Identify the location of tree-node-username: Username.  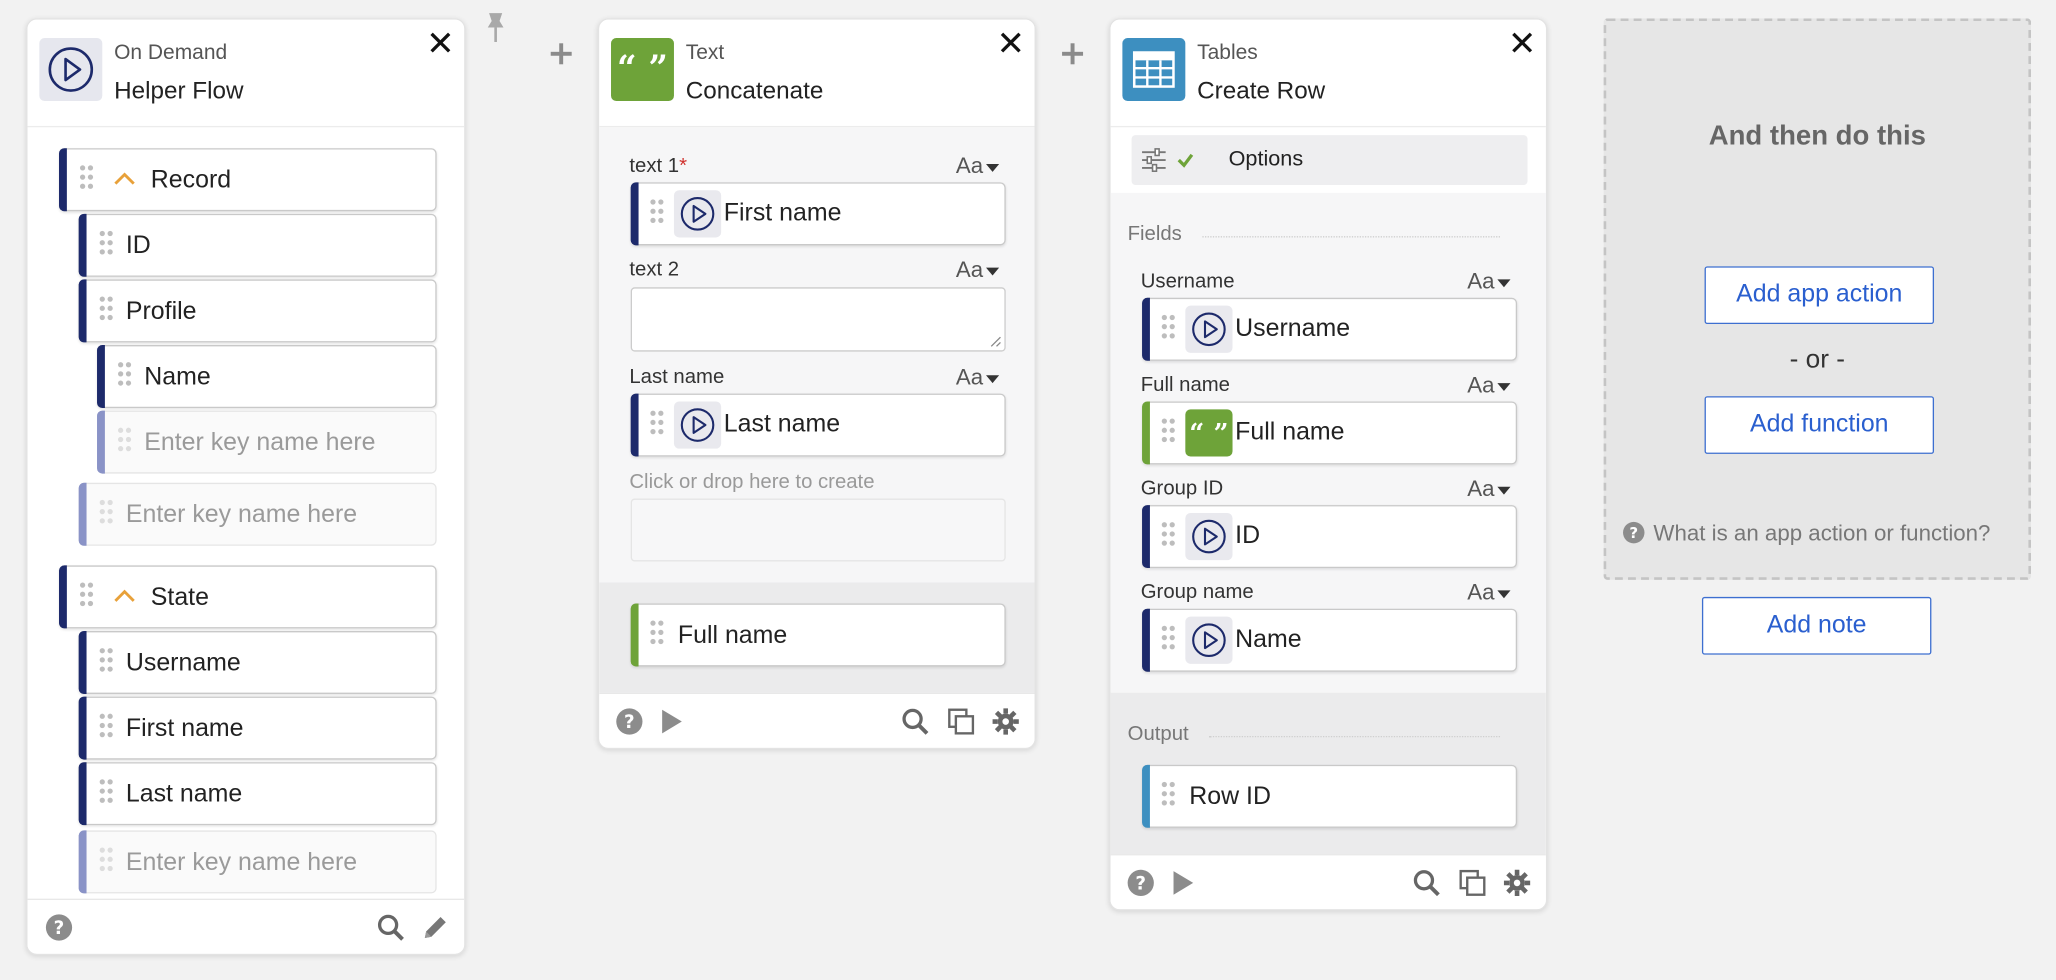
(257, 662).